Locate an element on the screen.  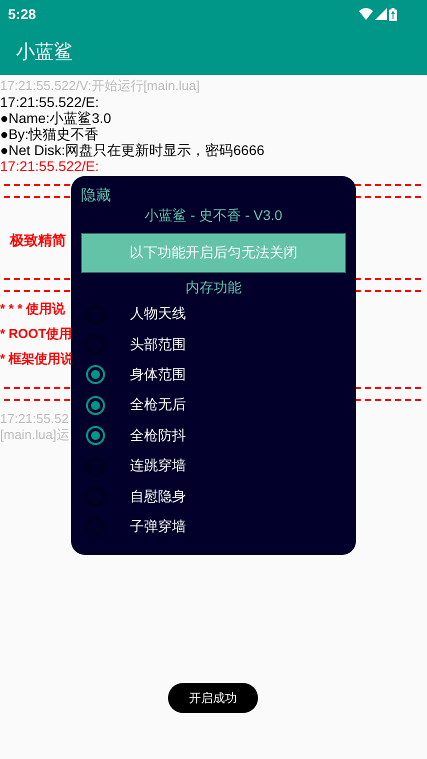
radio-option: 人物天线 is located at coordinates (128, 314).